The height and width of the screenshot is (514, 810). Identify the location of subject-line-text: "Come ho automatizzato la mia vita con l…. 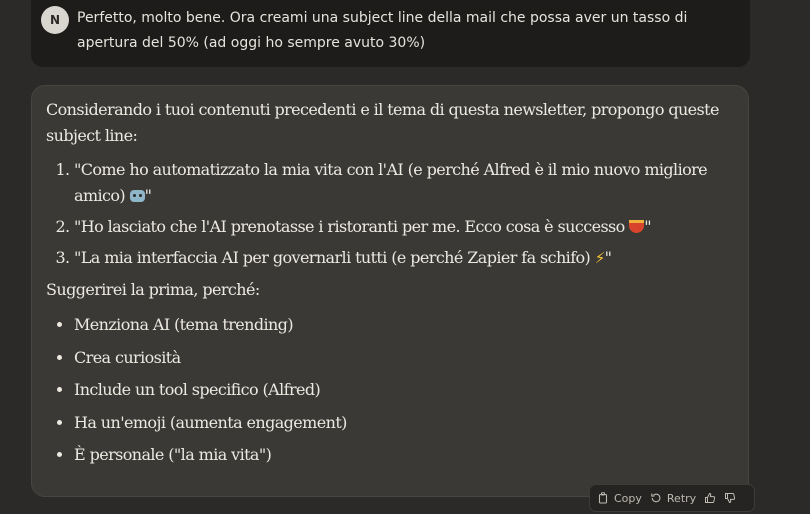
(391, 182).